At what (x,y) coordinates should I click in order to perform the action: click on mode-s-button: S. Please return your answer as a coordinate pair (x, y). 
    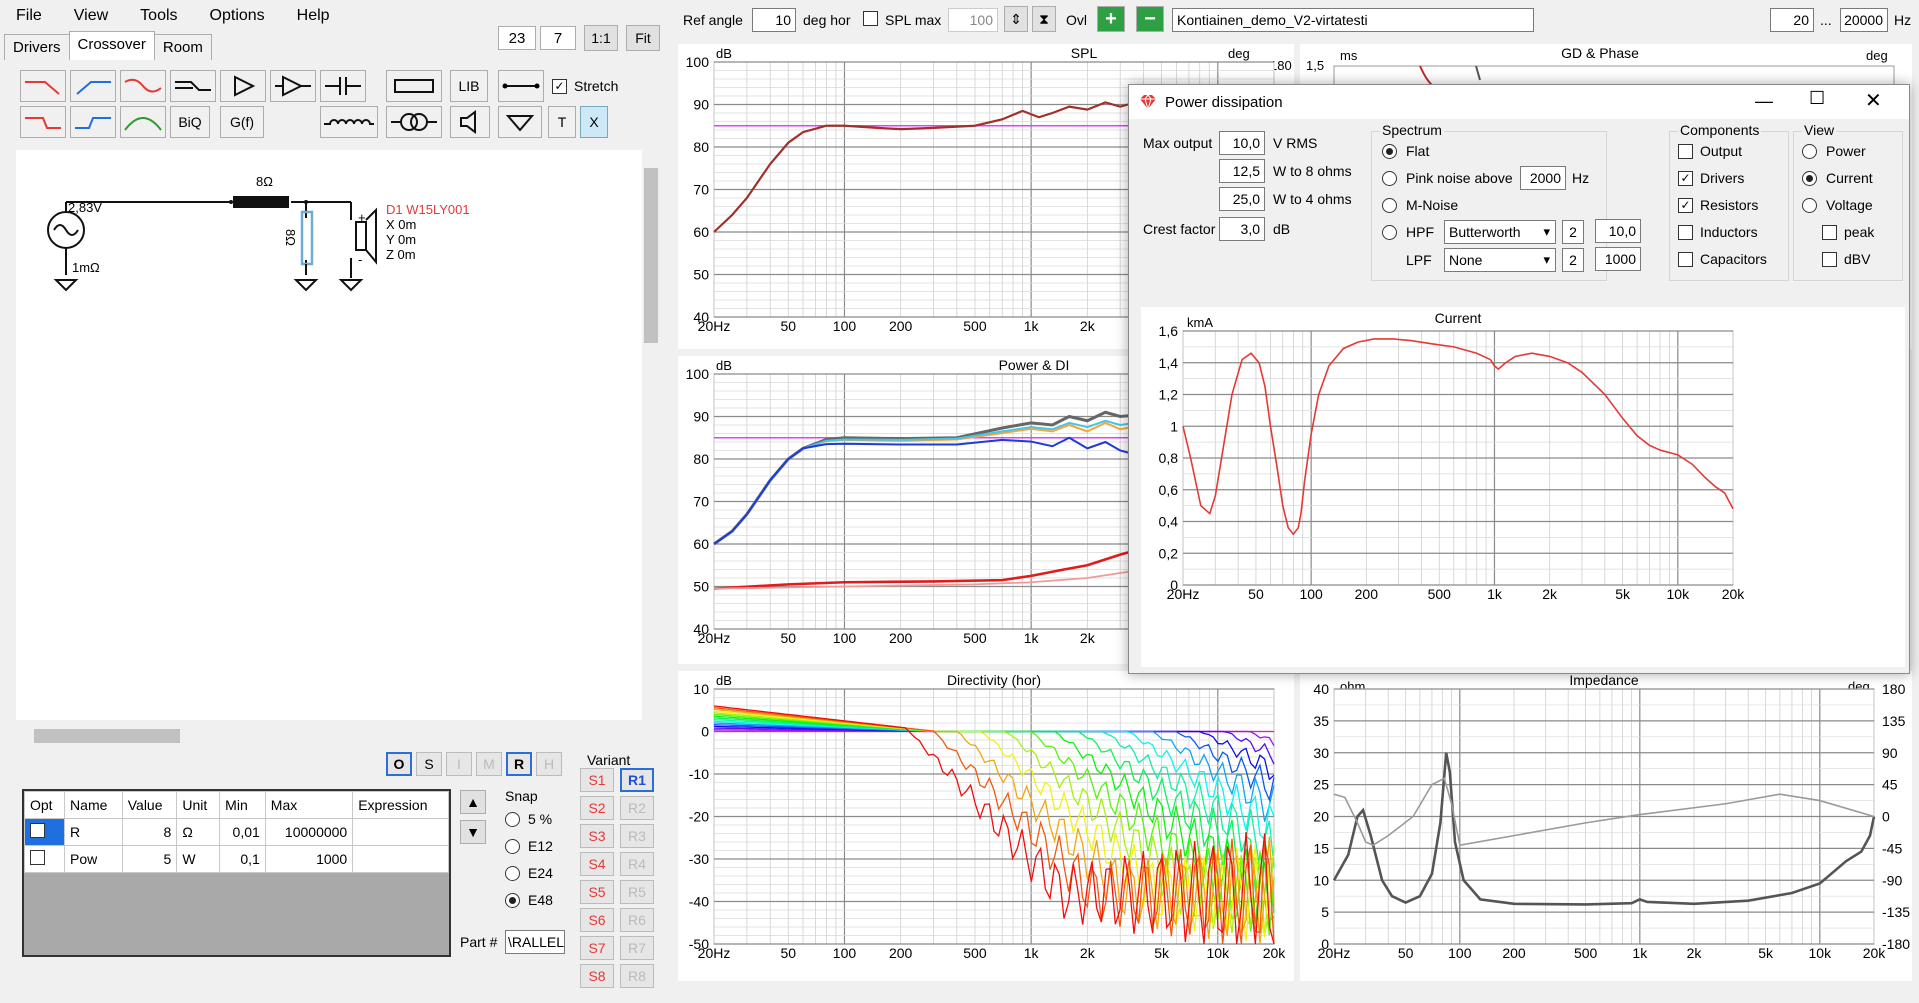
    Looking at the image, I should click on (429, 764).